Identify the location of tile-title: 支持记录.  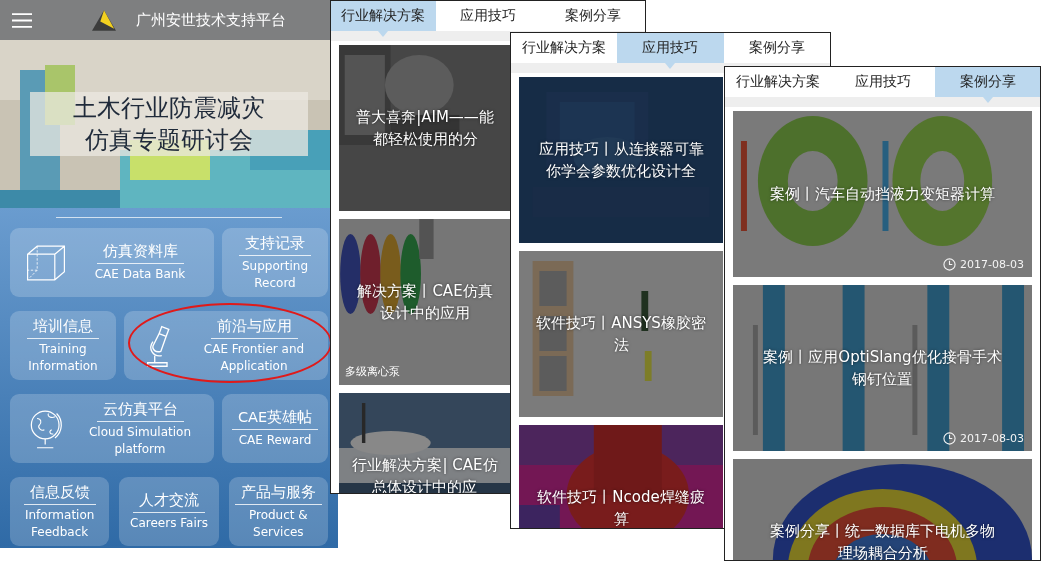
(275, 244).